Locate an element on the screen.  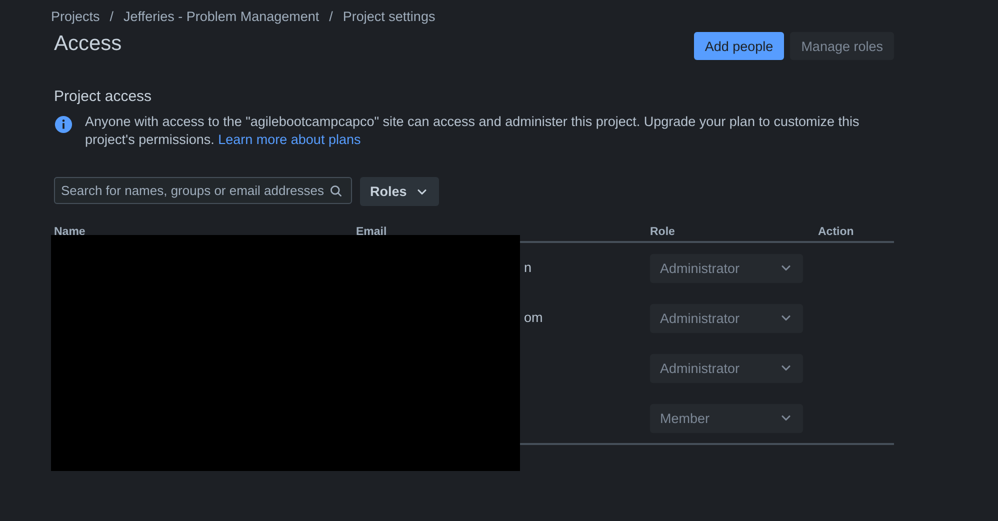
breadcrumb-link: Jefferies - Problem Management is located at coordinates (222, 16).